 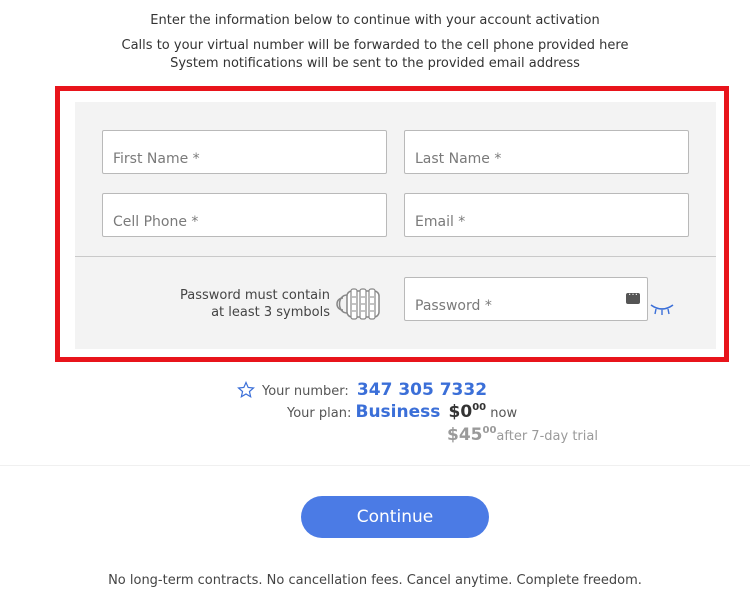 I want to click on your-plan-label: Your plan:, so click(x=319, y=413).